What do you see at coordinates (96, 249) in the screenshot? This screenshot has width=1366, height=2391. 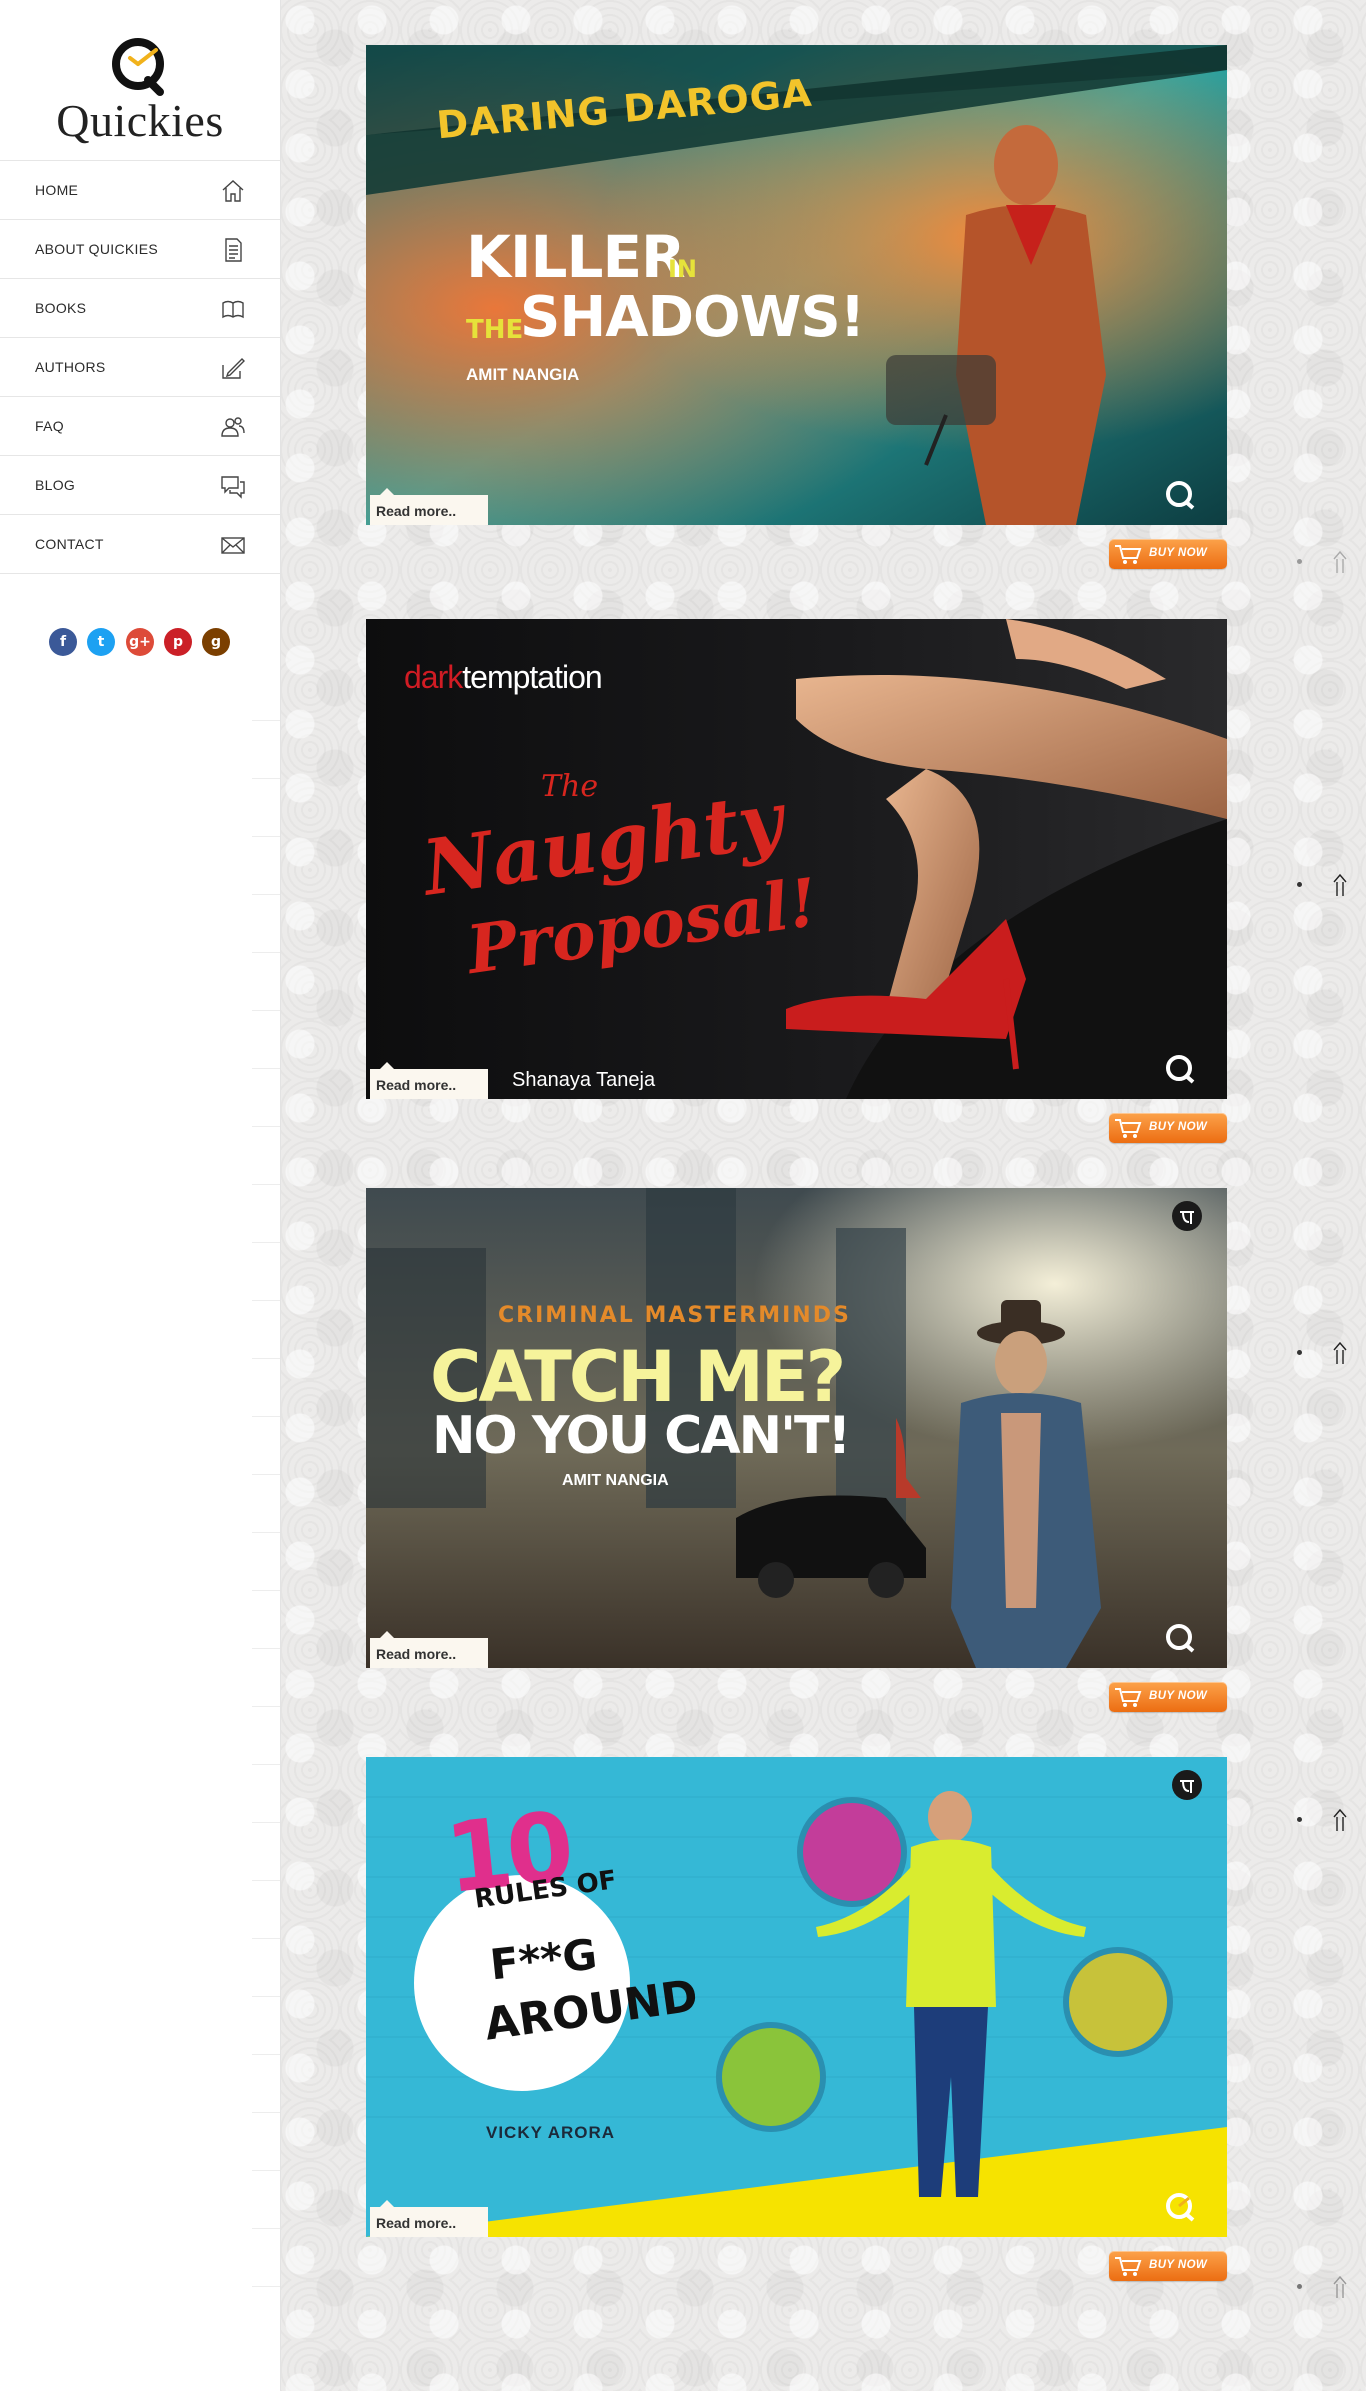 I see `nav-label: ABOUT QUICKIES` at bounding box center [96, 249].